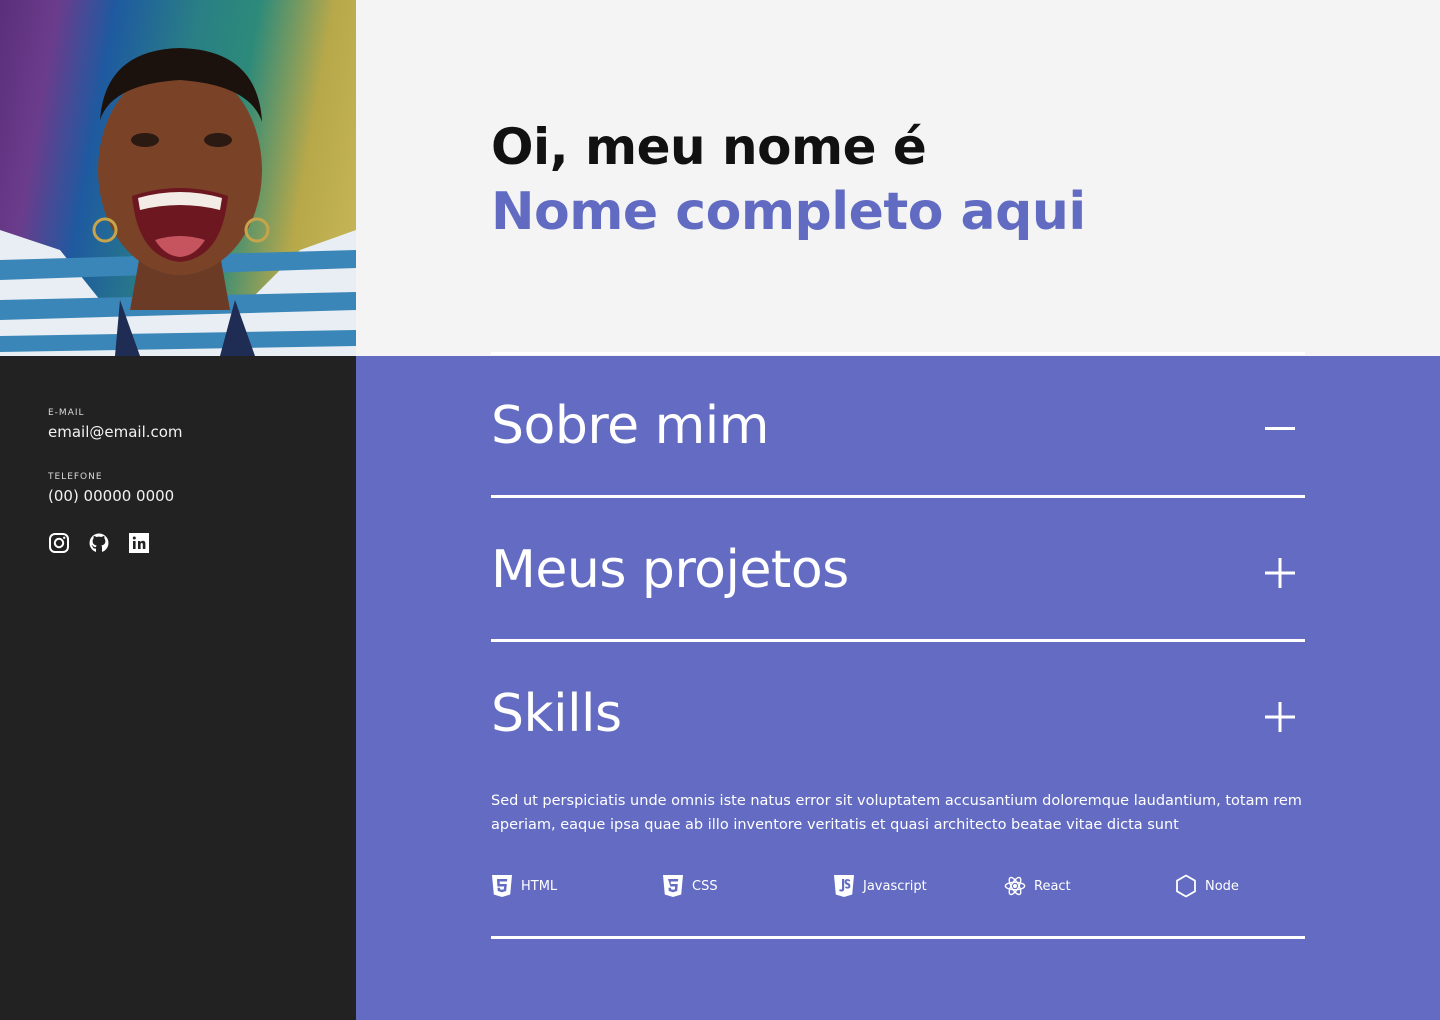  What do you see at coordinates (502, 886) in the screenshot?
I see `html5-icon` at bounding box center [502, 886].